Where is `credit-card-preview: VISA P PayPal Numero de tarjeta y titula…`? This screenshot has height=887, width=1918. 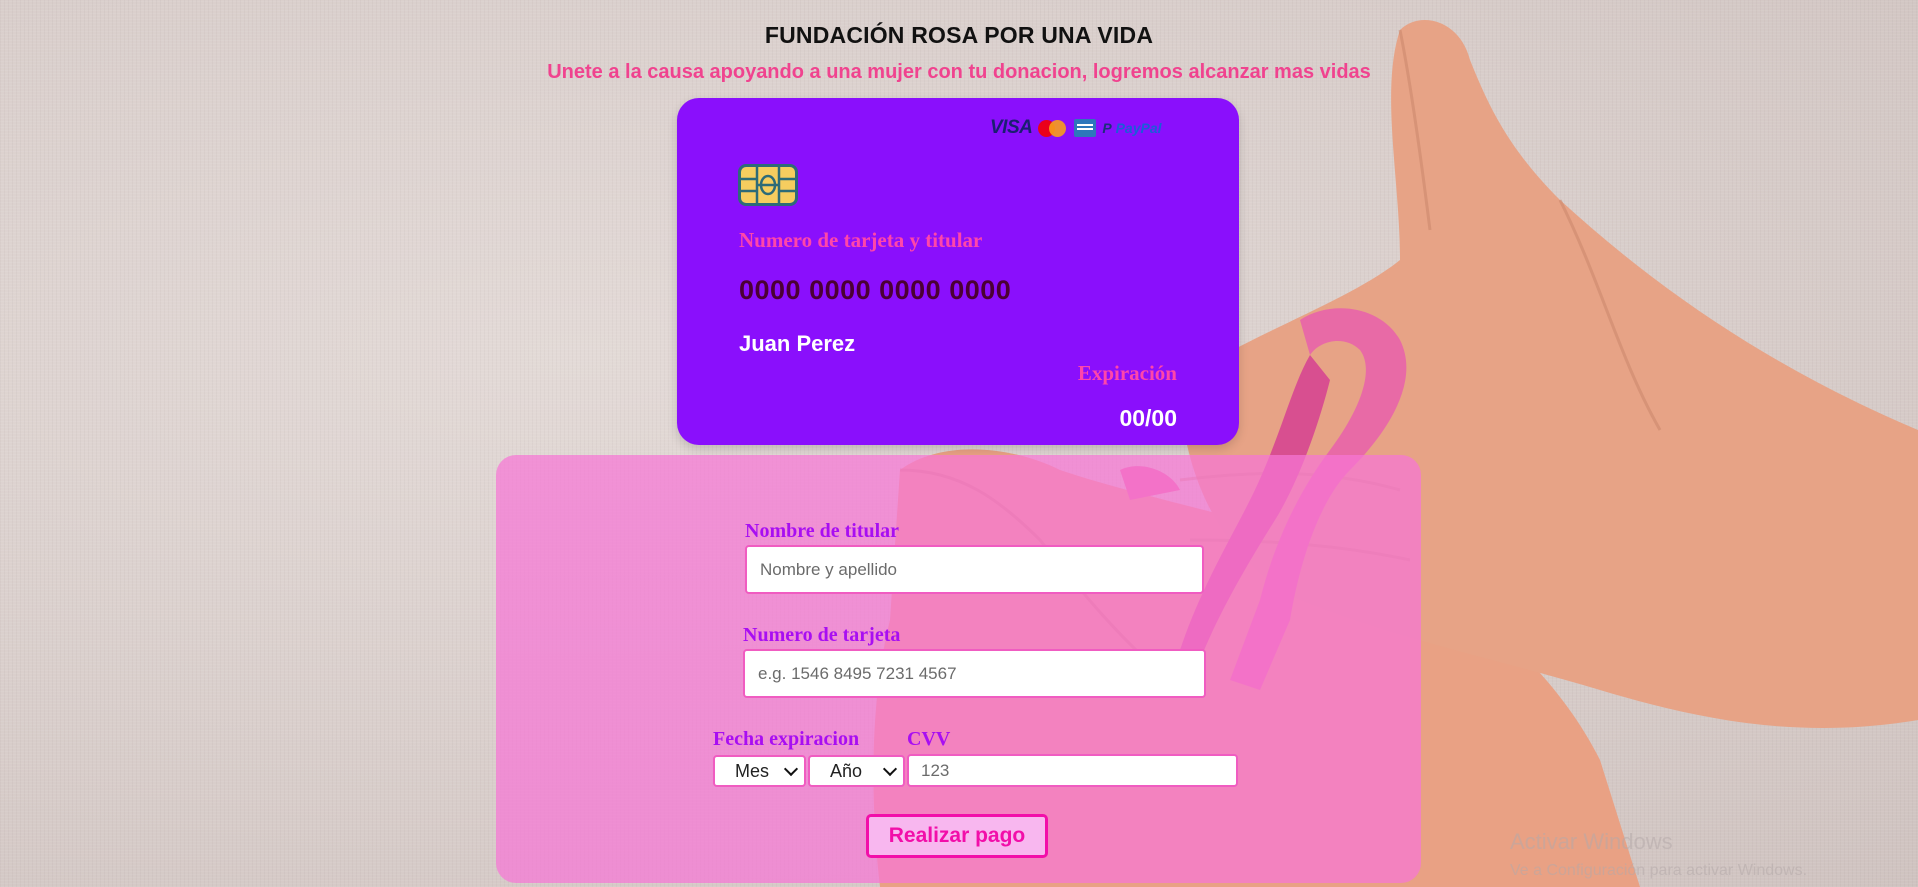 credit-card-preview: VISA P PayPal Numero de tarjeta y titula… is located at coordinates (958, 271).